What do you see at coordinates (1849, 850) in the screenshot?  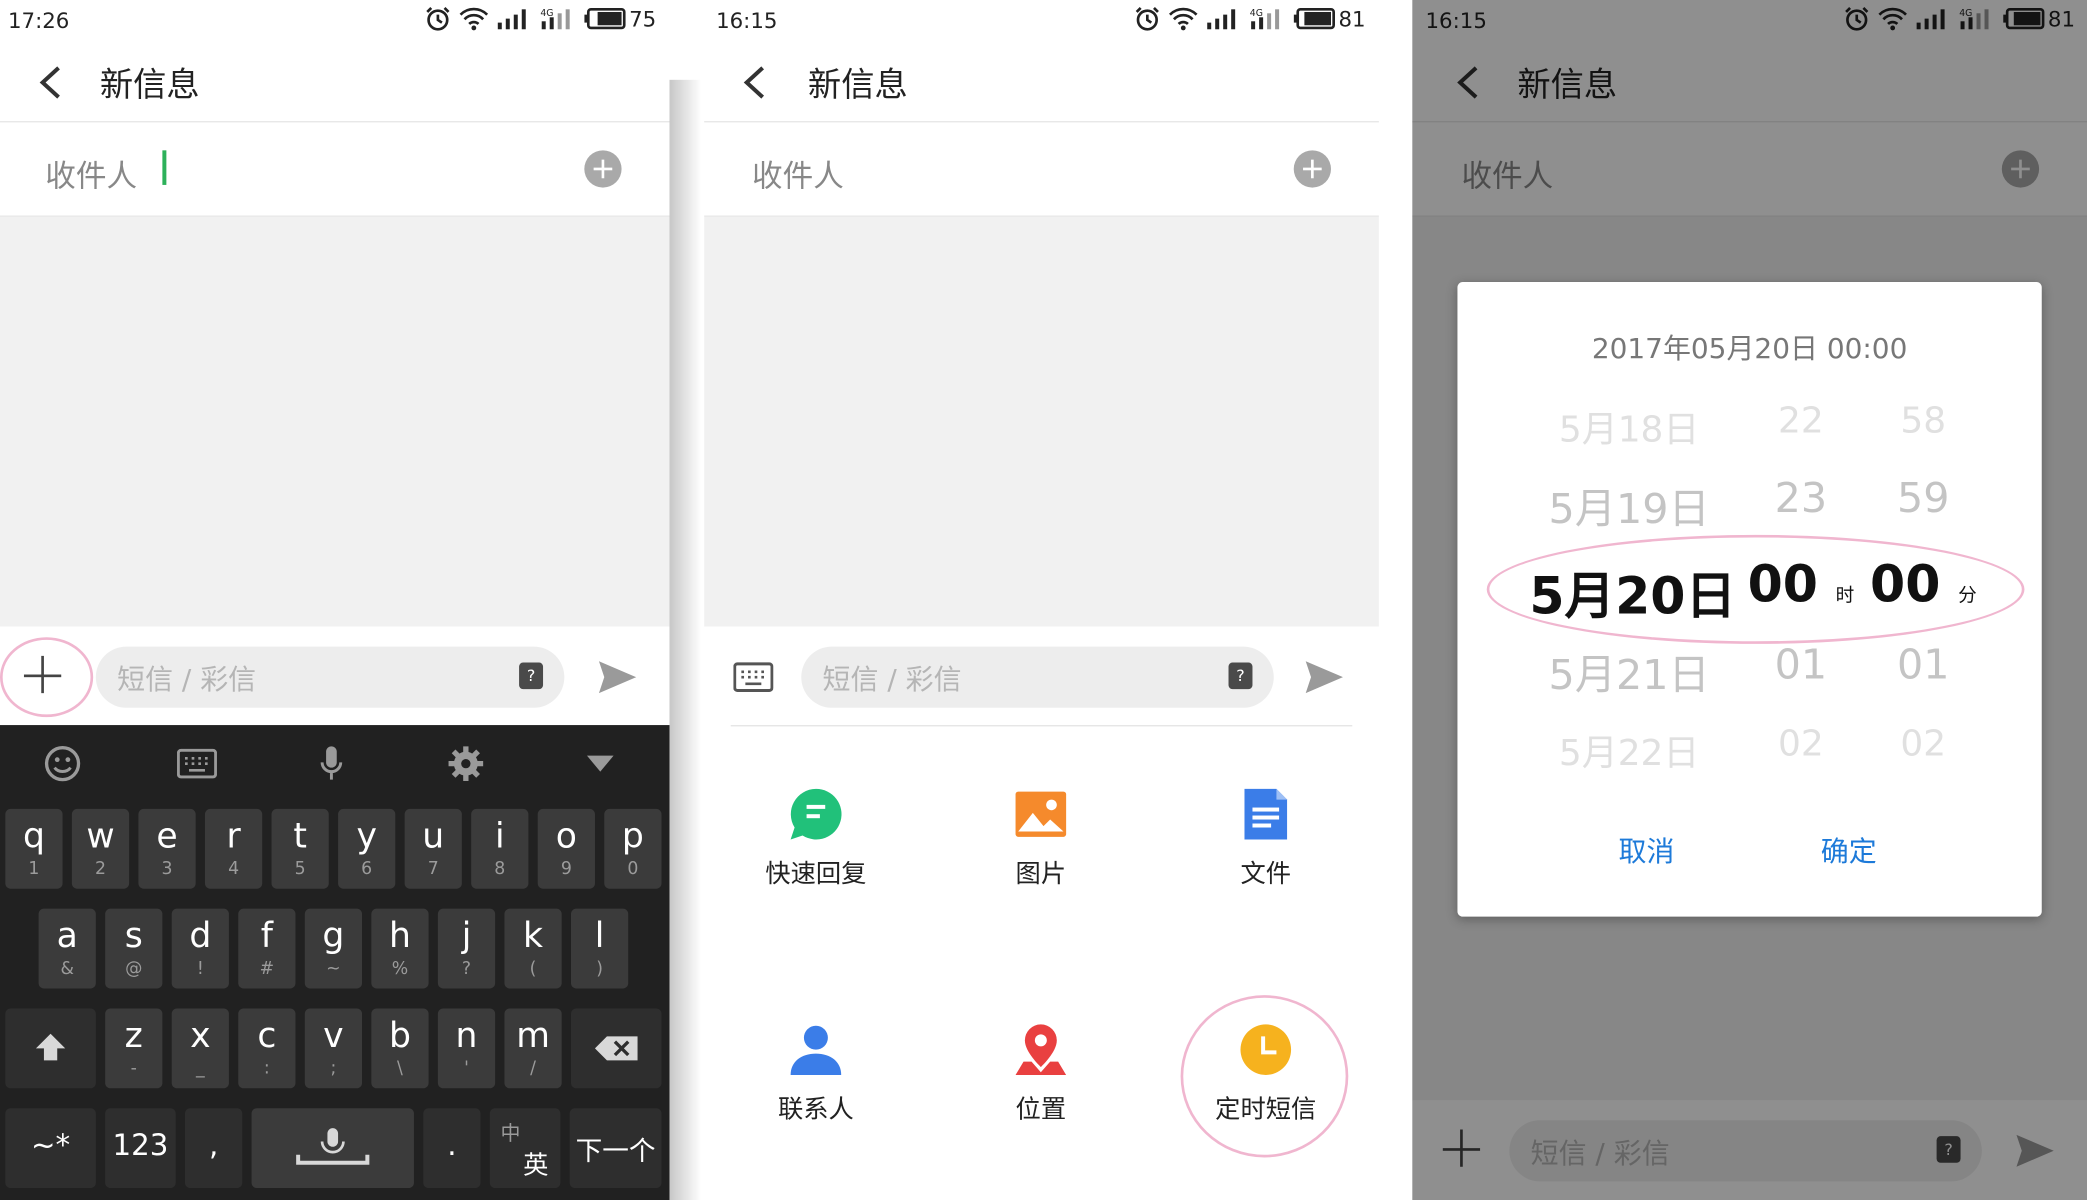 I see `confirm-button: 确定` at bounding box center [1849, 850].